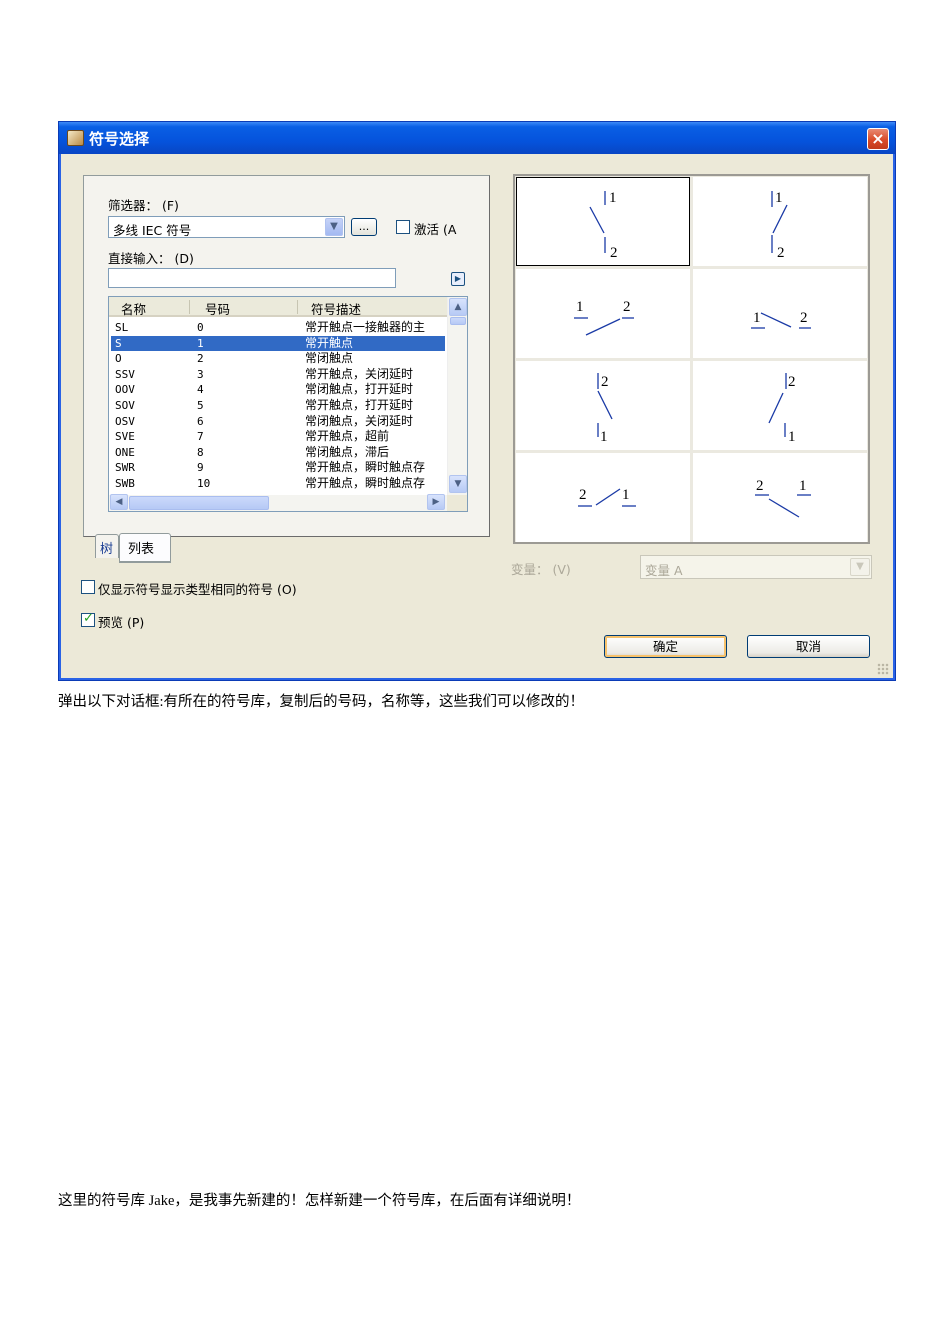  Describe the element at coordinates (217, 308) in the screenshot. I see `column-header-number: 号码` at that location.